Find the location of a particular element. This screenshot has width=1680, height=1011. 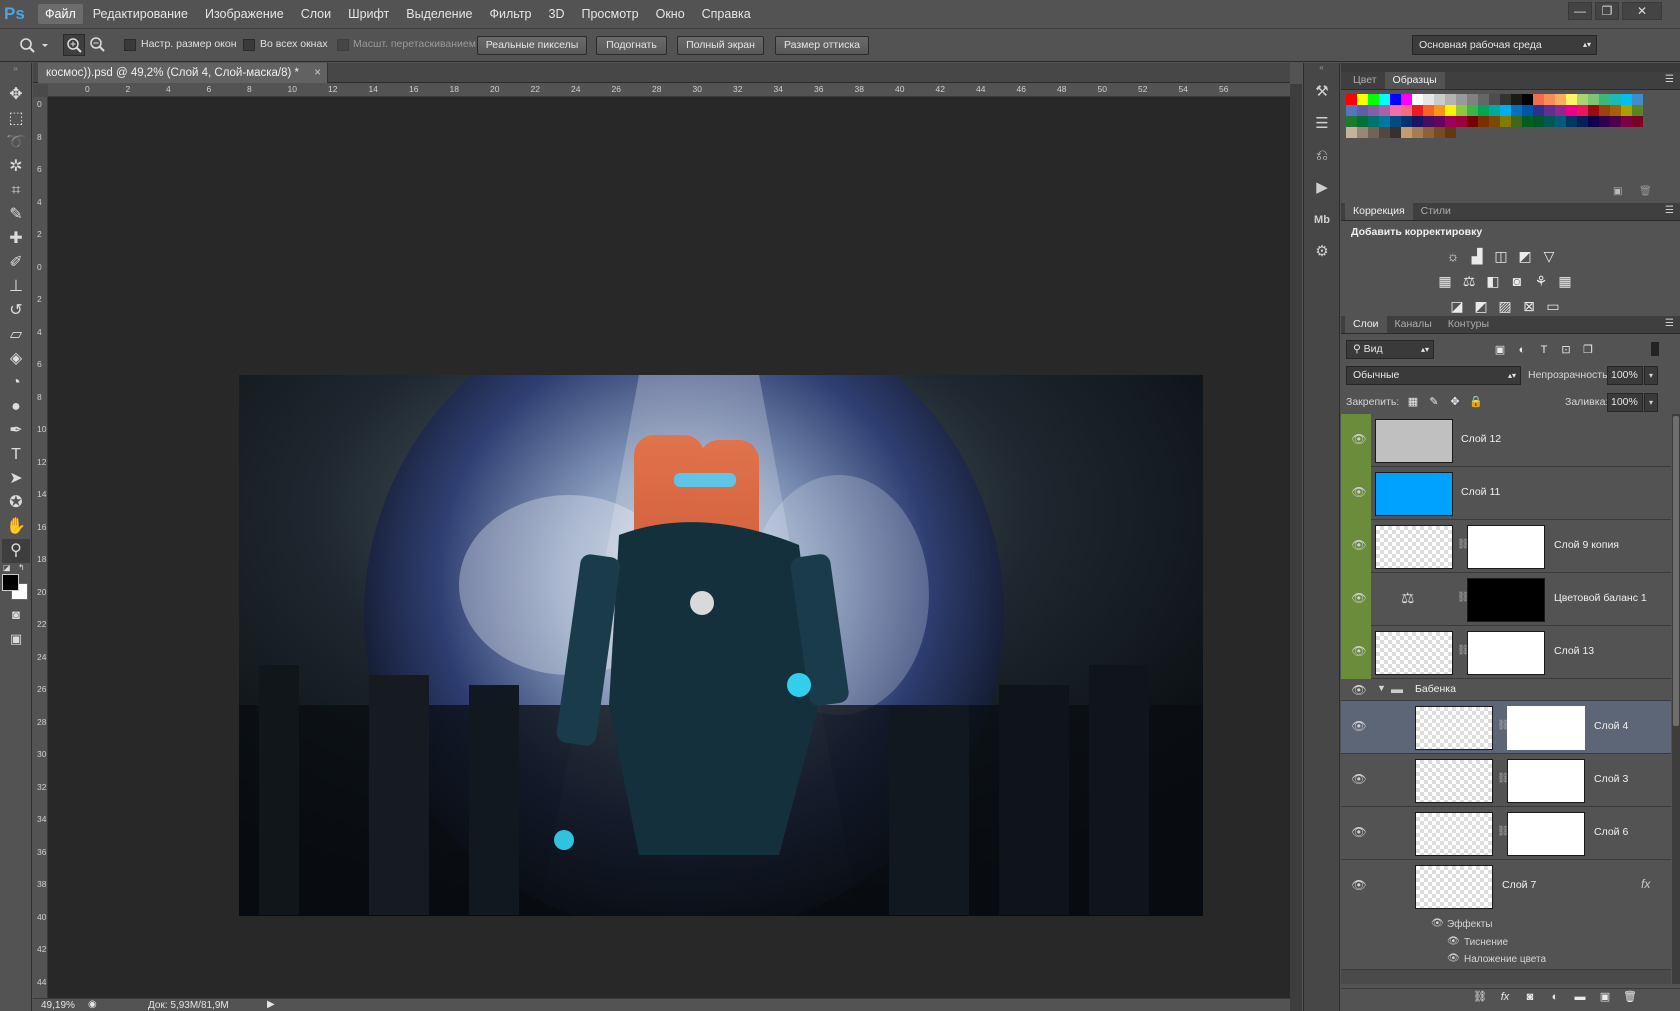

hand-tool-icon: ✋ is located at coordinates (16, 527).